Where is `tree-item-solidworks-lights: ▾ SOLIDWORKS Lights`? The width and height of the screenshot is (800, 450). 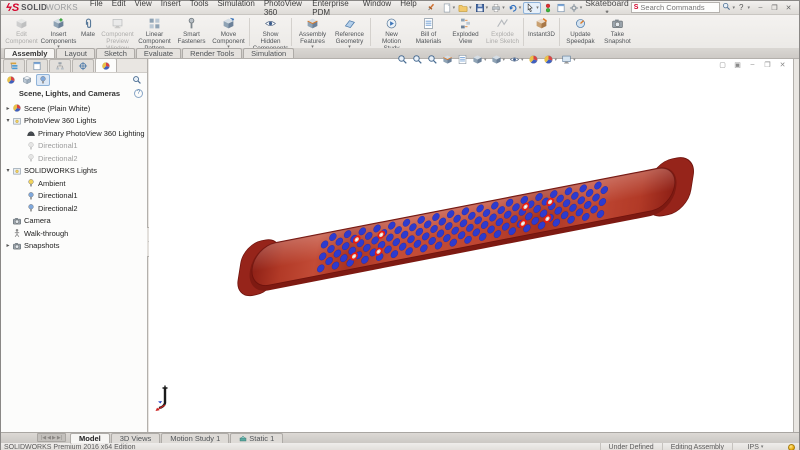 tree-item-solidworks-lights: ▾ SOLIDWORKS Lights is located at coordinates (74, 171).